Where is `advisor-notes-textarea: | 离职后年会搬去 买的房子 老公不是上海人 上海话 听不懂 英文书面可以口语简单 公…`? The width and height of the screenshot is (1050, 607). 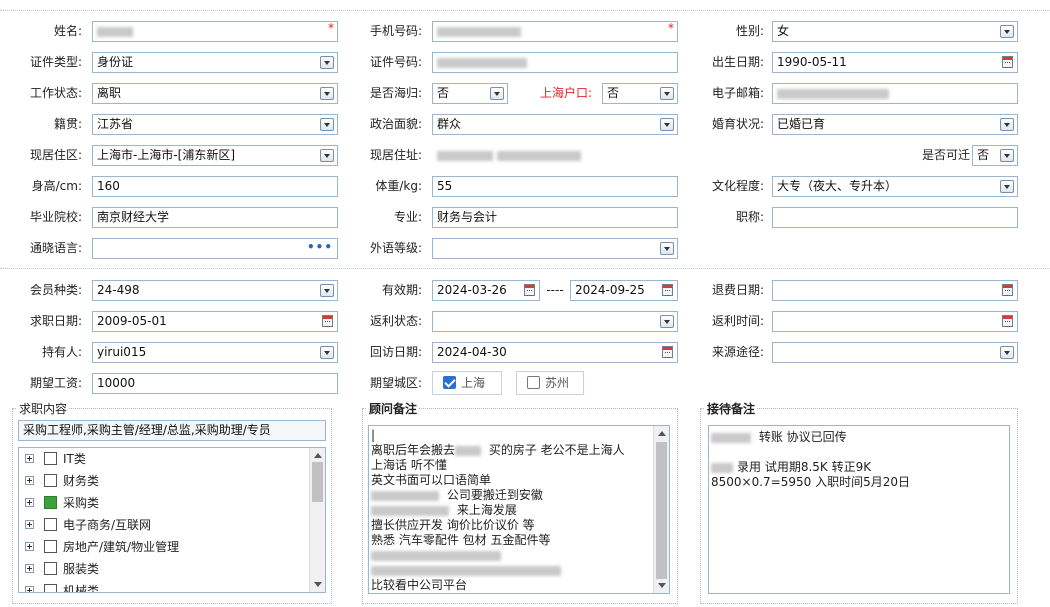
advisor-notes-textarea: | 离职后年会搬去 买的房子 老公不是上海人 上海话 听不懂 英文书面可以口语简单 公… is located at coordinates (519, 509).